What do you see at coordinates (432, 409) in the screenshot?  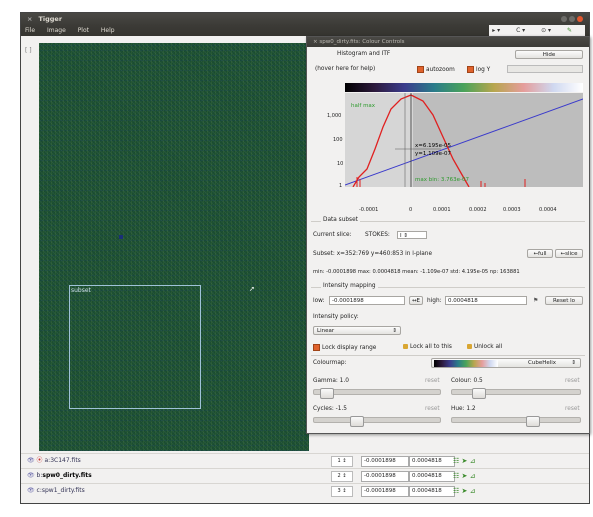 I see `cycles-reset: reset` at bounding box center [432, 409].